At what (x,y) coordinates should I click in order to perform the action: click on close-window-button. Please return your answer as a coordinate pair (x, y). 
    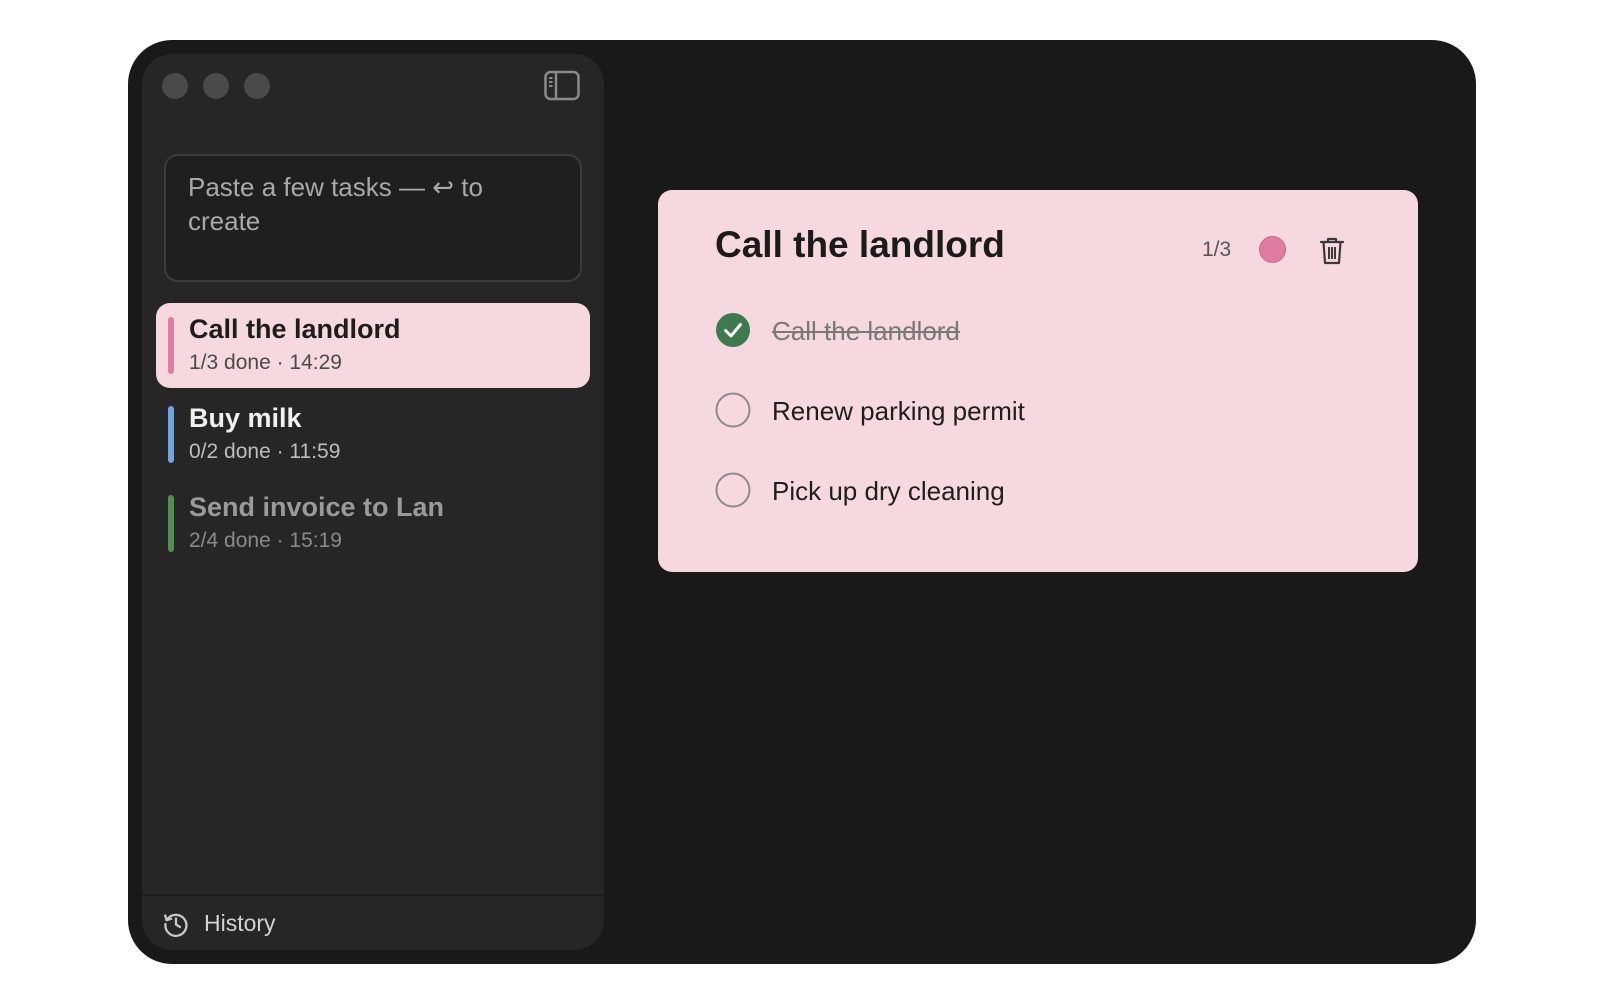
    Looking at the image, I should click on (175, 86).